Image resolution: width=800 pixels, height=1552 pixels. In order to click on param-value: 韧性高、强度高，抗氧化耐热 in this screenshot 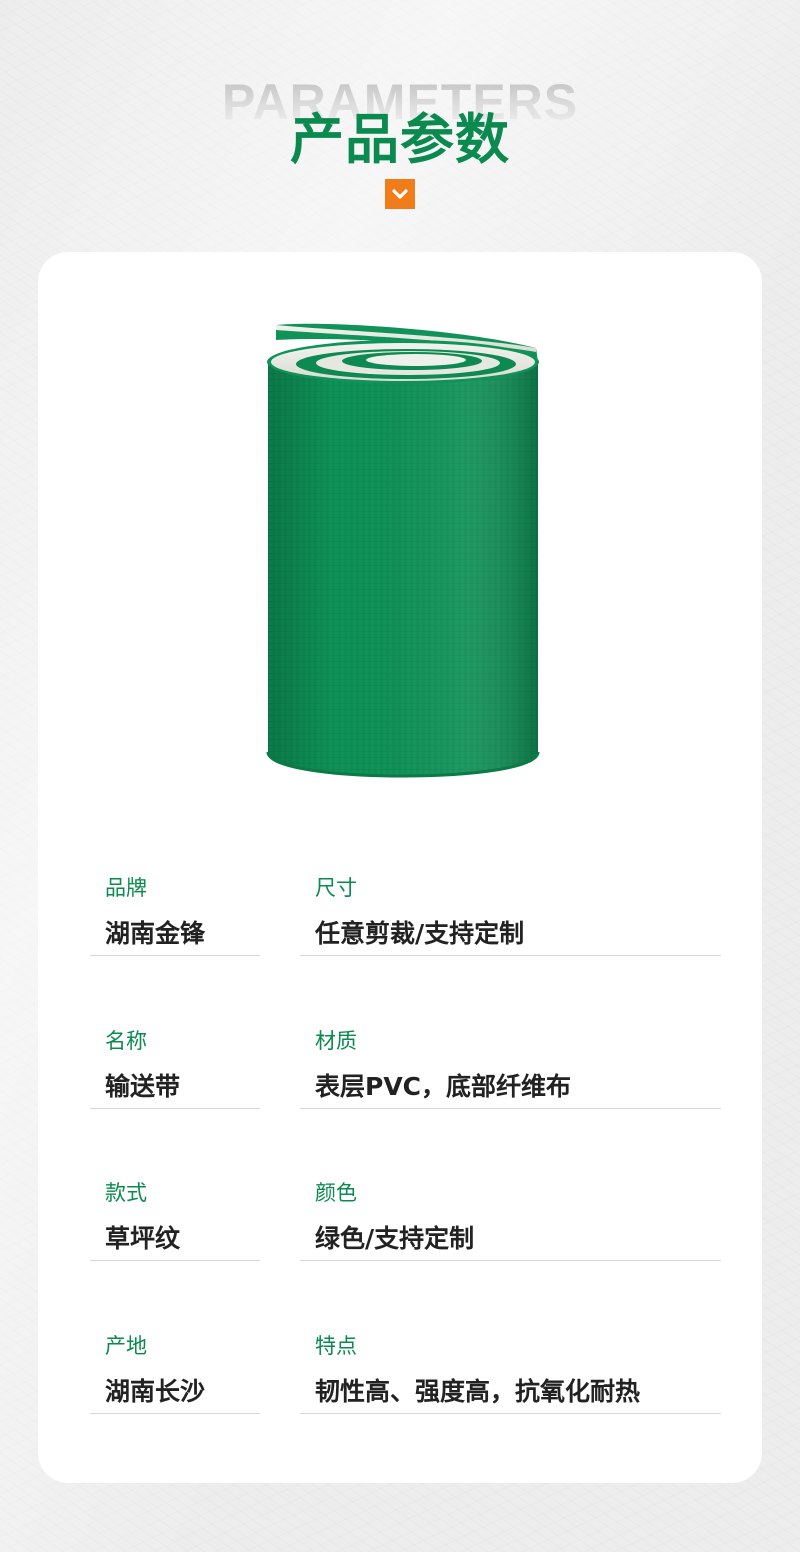, I will do `click(478, 1391)`.